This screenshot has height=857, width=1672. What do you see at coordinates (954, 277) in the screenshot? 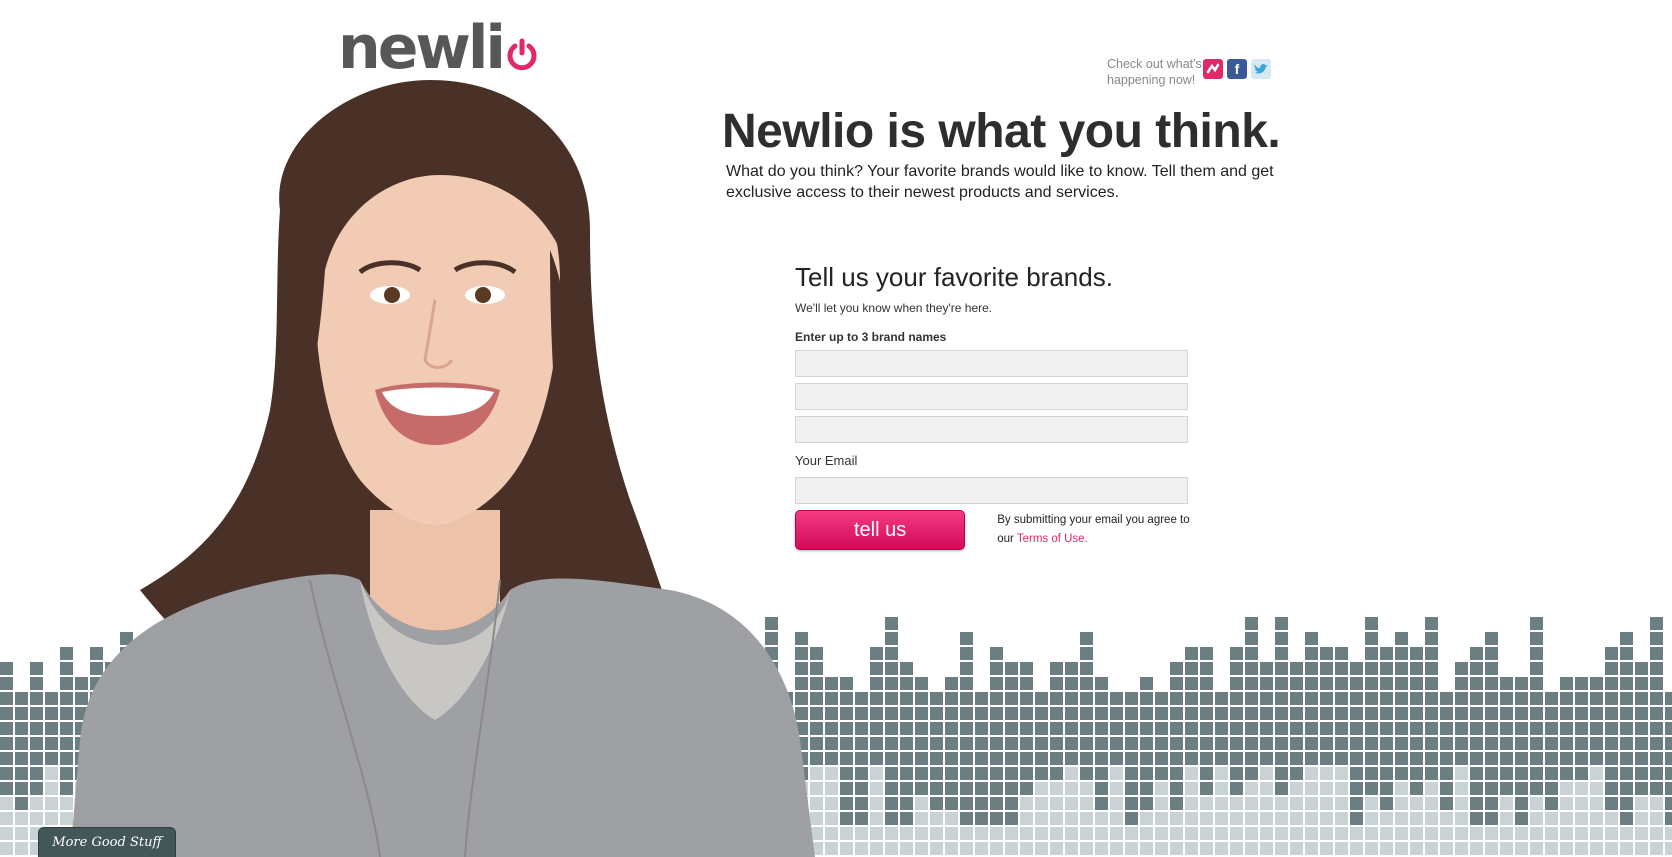
I see `form-title: Tell us your favorite brands.` at bounding box center [954, 277].